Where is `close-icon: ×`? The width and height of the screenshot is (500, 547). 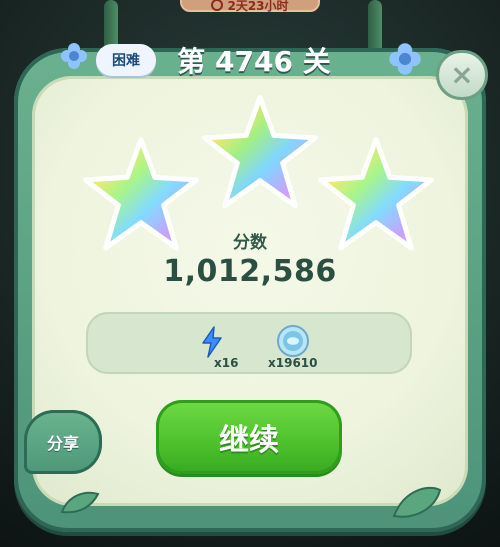
close-icon: × is located at coordinates (462, 74).